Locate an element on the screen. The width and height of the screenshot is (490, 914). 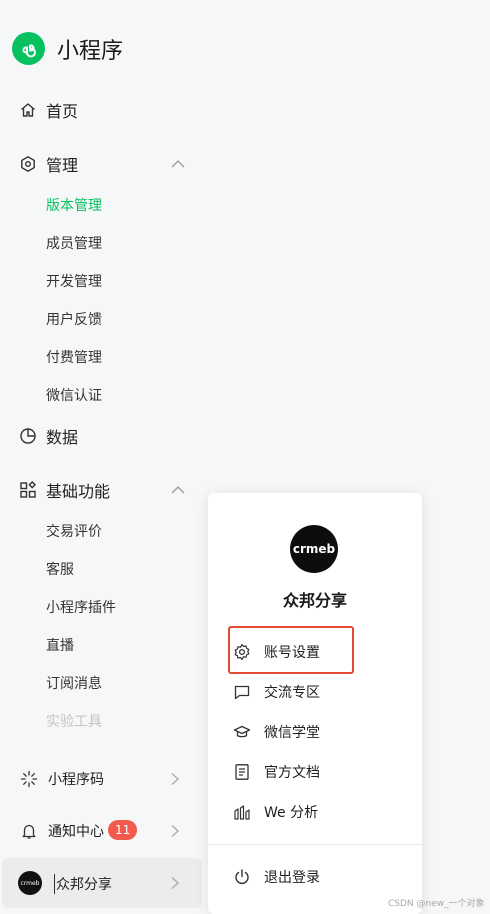
notification-count-badge: 11 is located at coordinates (123, 830).